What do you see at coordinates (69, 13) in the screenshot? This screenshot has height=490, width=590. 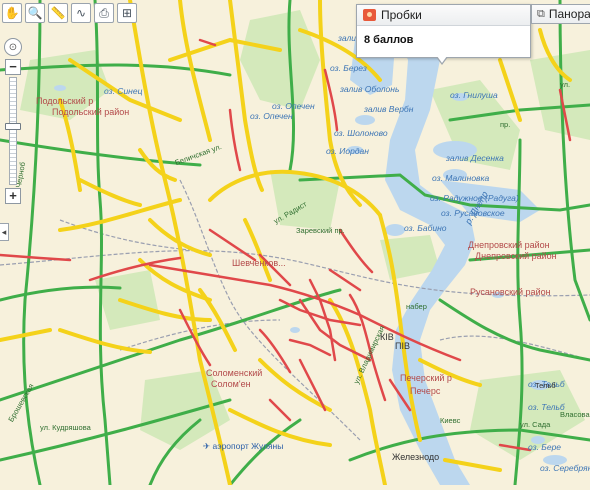 I see `map-toolbar: ✋ 🔍 📏 ∿ ⎙ ⊞` at bounding box center [69, 13].